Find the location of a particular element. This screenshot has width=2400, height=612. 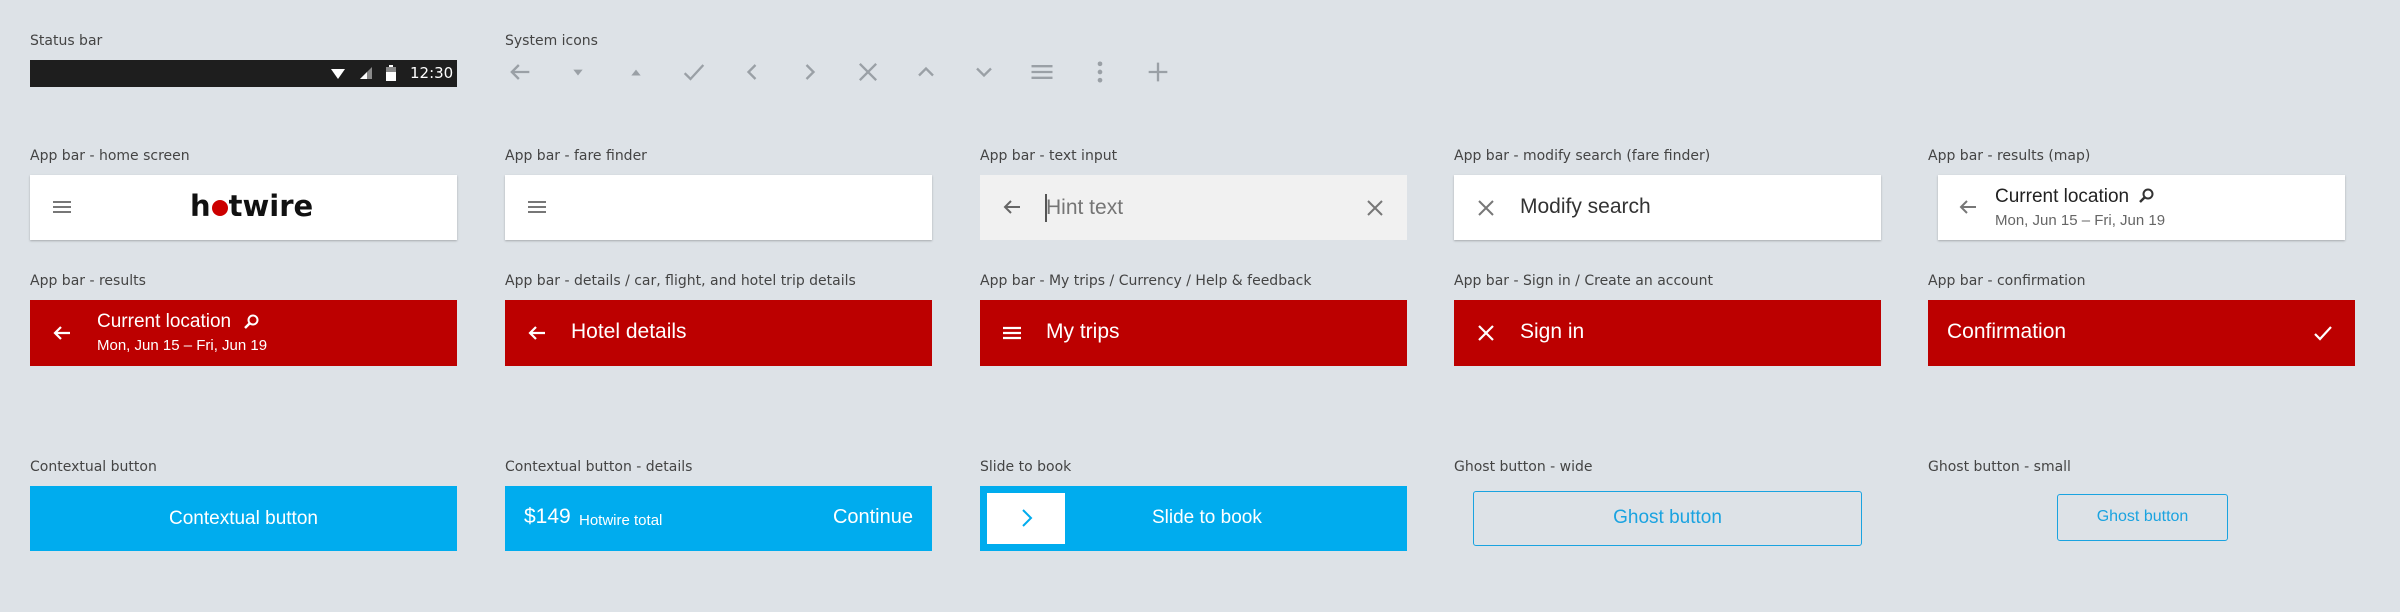

status-bar: 12:30 is located at coordinates (243, 73).